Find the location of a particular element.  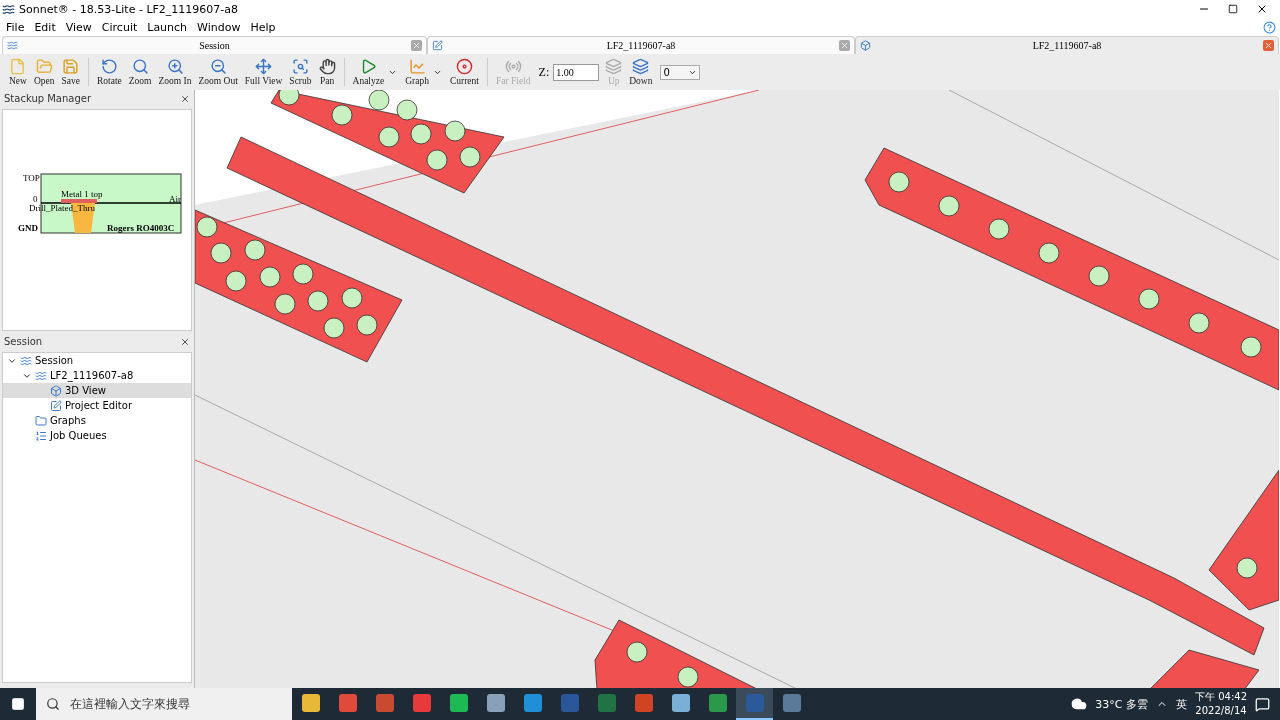

close-tab-icon is located at coordinates (1268, 45).